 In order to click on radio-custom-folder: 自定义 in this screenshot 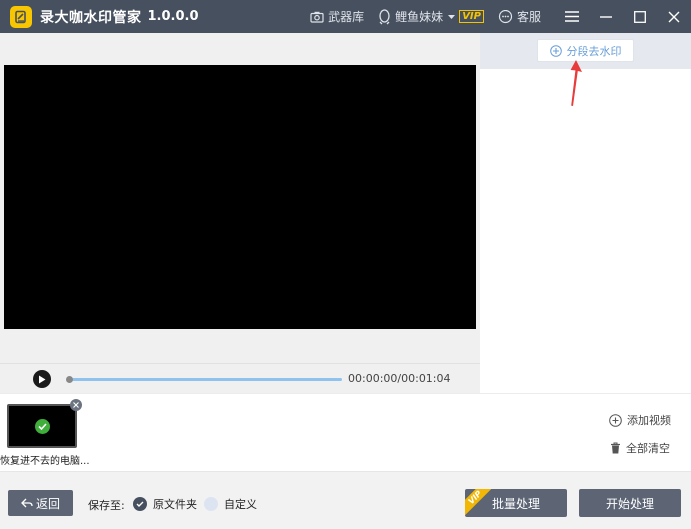, I will do `click(230, 504)`.